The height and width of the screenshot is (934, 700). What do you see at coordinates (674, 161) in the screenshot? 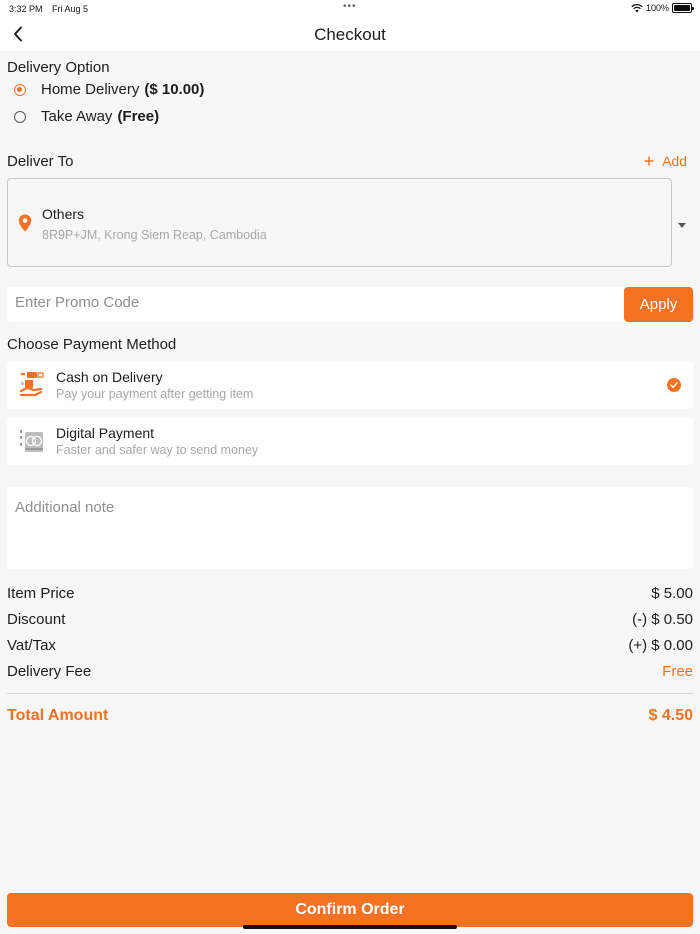
I see `add-address-label: Add` at bounding box center [674, 161].